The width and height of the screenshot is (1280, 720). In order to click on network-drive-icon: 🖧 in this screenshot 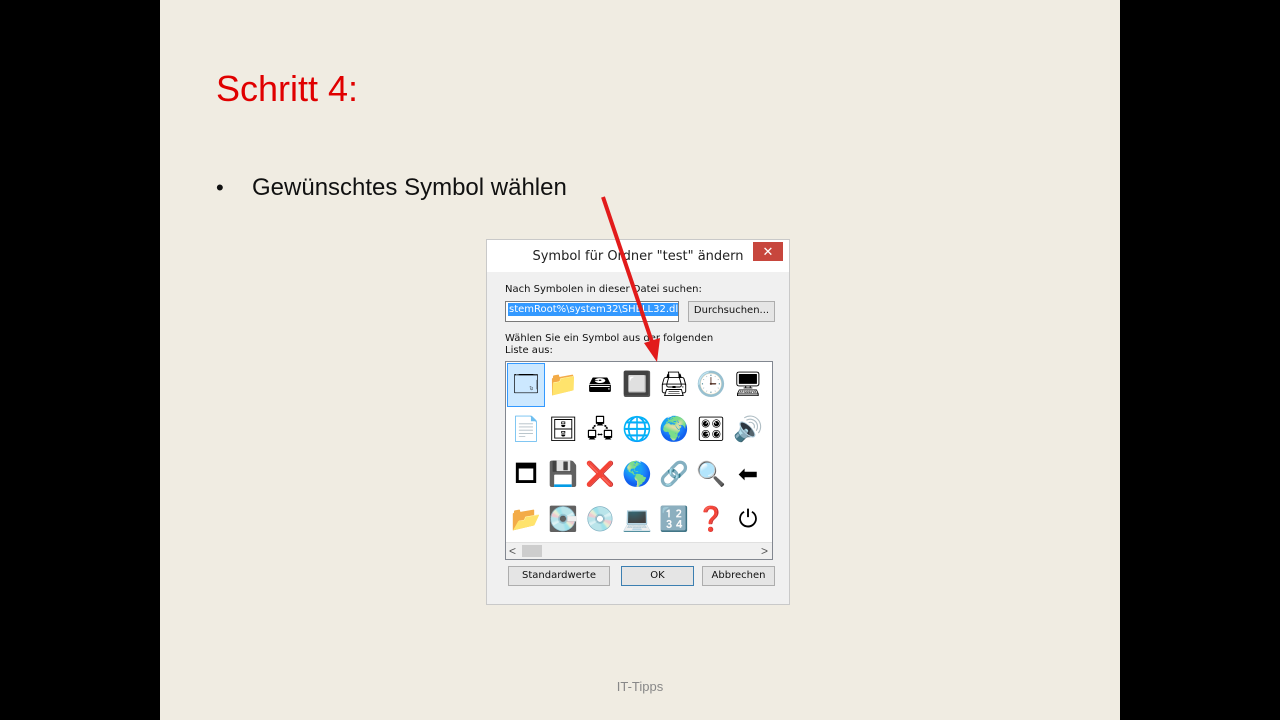, I will do `click(600, 430)`.